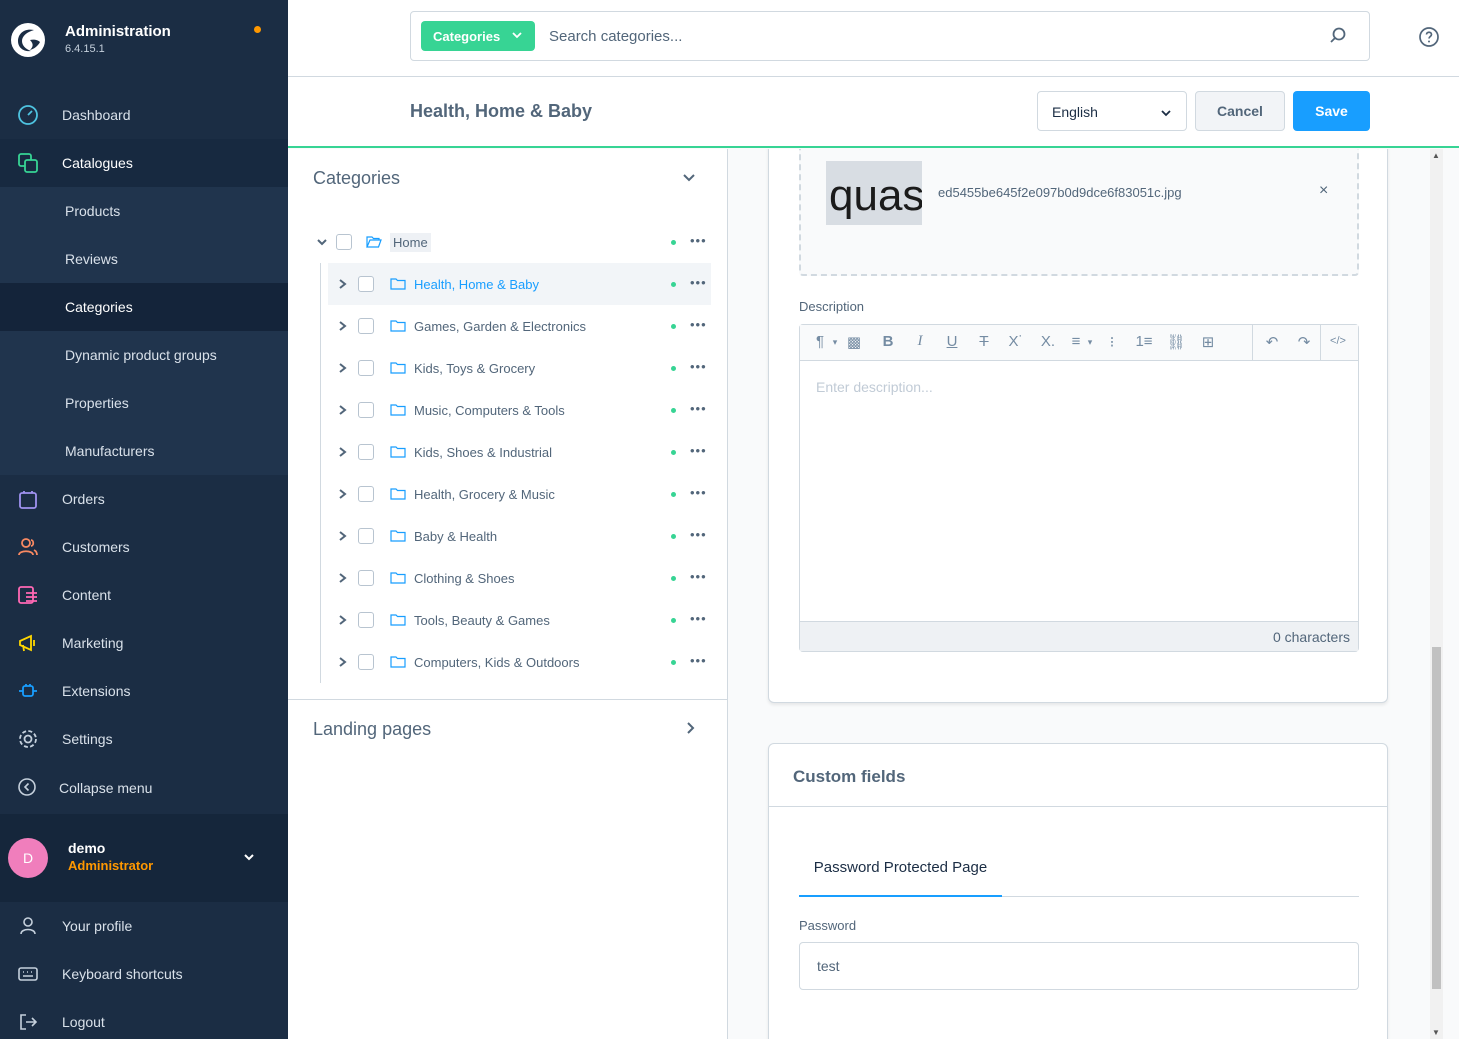  What do you see at coordinates (519, 284) in the screenshot?
I see `tree-item: Health, Home & Baby •••` at bounding box center [519, 284].